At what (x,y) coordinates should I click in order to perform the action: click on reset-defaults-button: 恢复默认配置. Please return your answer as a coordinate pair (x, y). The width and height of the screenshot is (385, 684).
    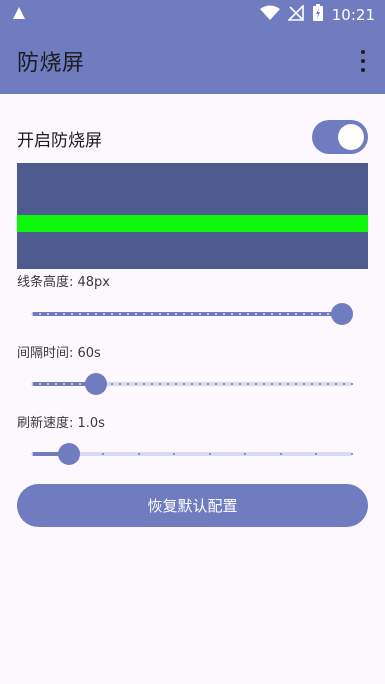
    Looking at the image, I should click on (192, 505).